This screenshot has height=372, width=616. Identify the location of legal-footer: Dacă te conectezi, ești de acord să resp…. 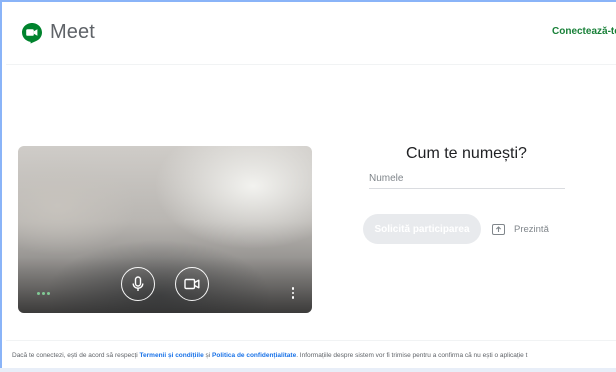
(314, 355).